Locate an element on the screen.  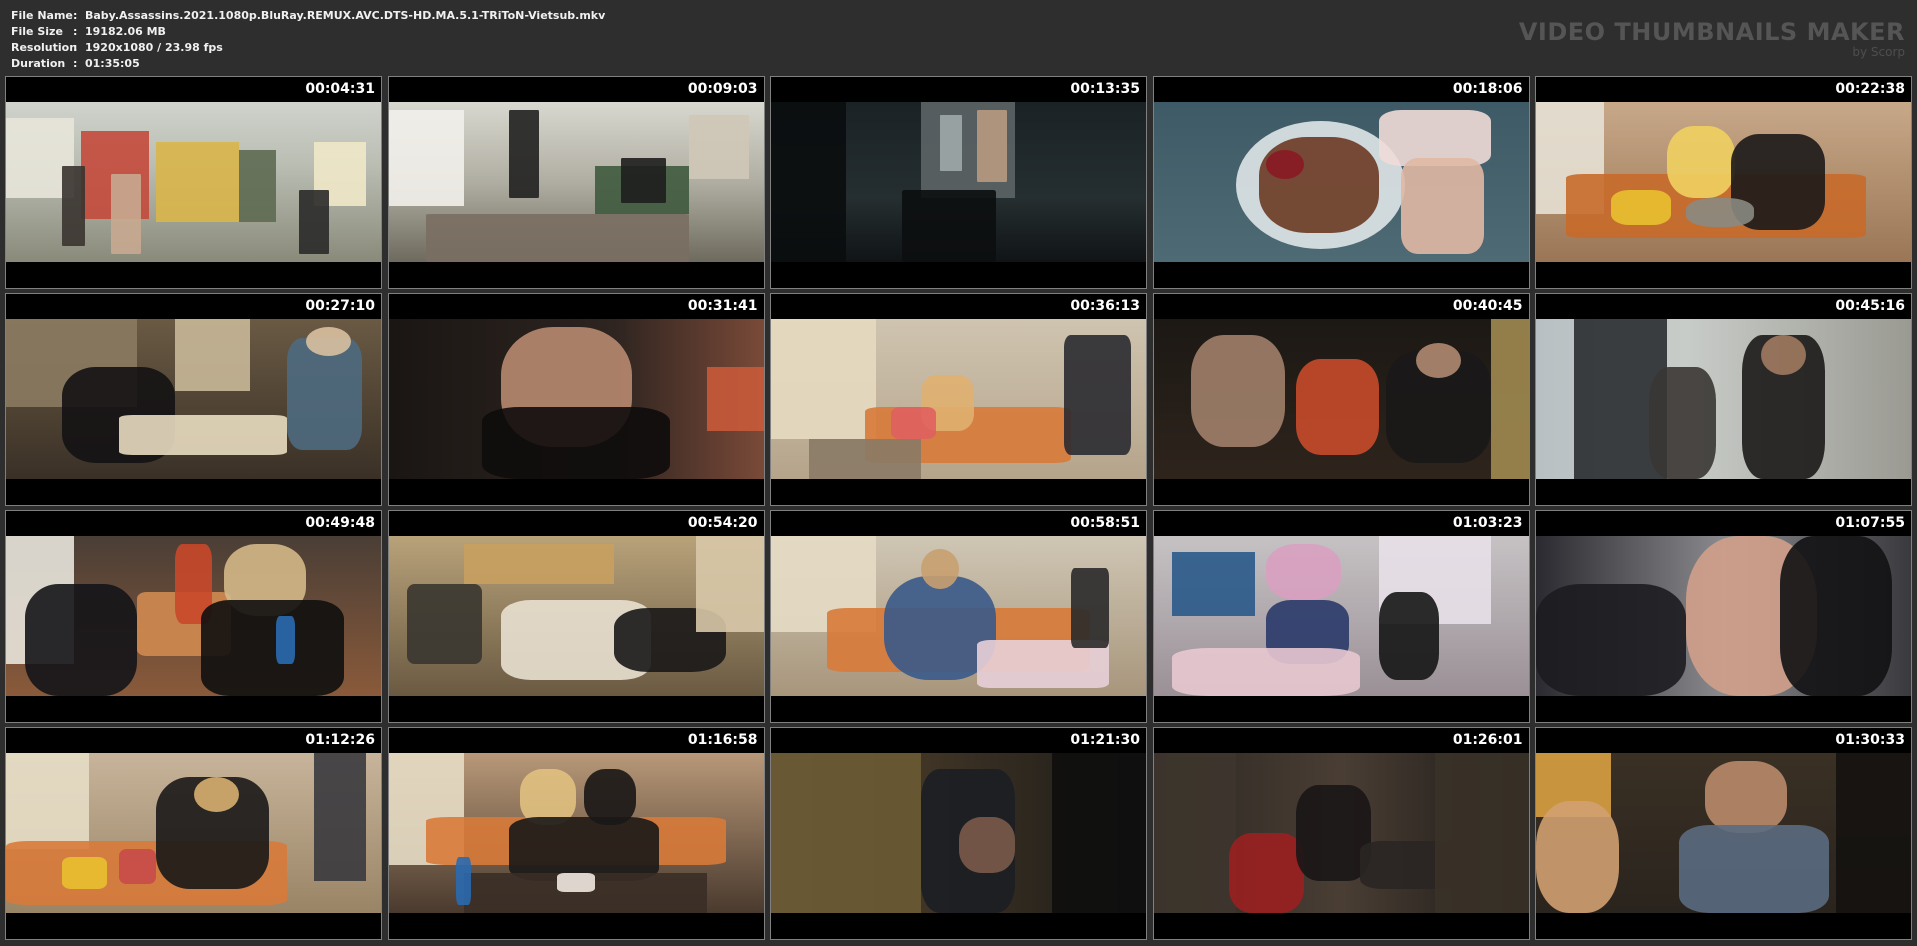
thumbnail-tile: 01:07:55 is located at coordinates (1723, 616).